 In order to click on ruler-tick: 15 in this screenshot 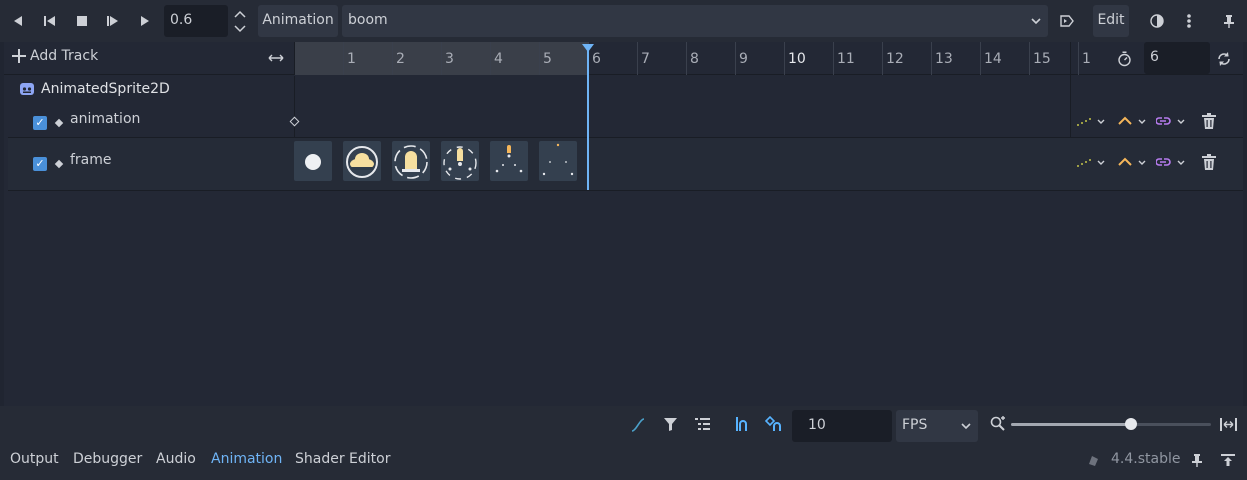, I will do `click(1040, 58)`.